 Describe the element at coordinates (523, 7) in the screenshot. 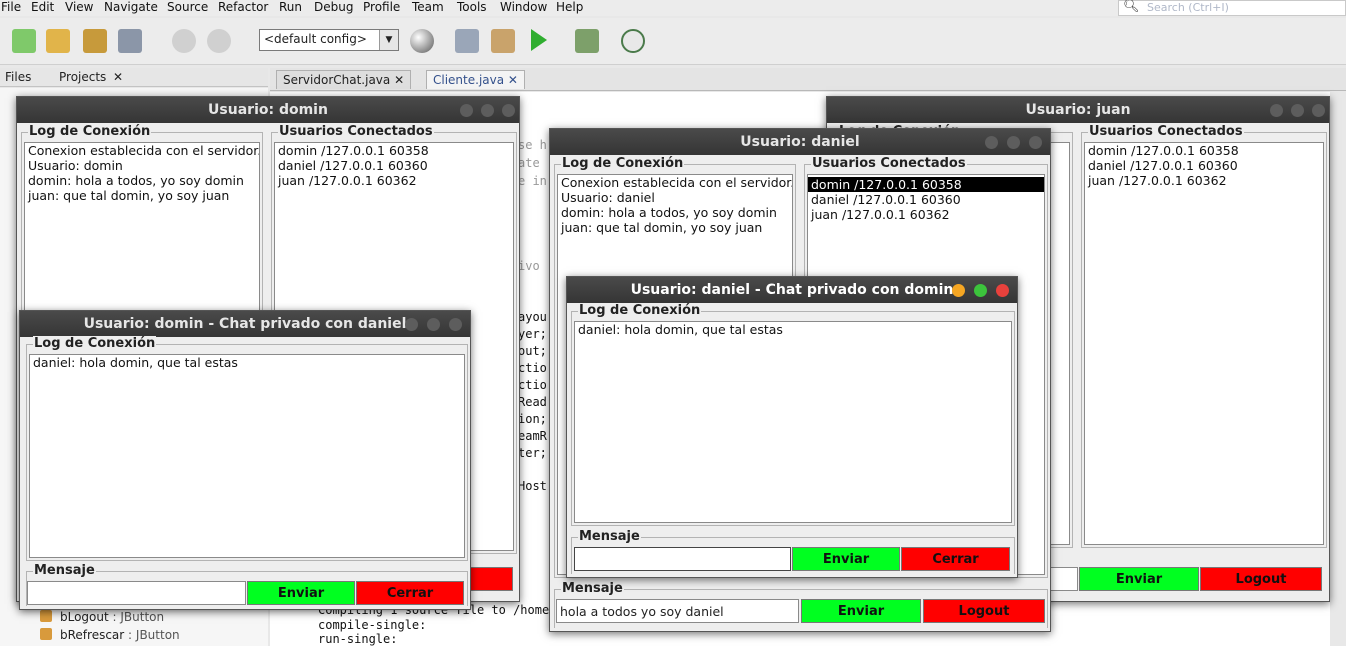

I see `menu-window: Window` at that location.